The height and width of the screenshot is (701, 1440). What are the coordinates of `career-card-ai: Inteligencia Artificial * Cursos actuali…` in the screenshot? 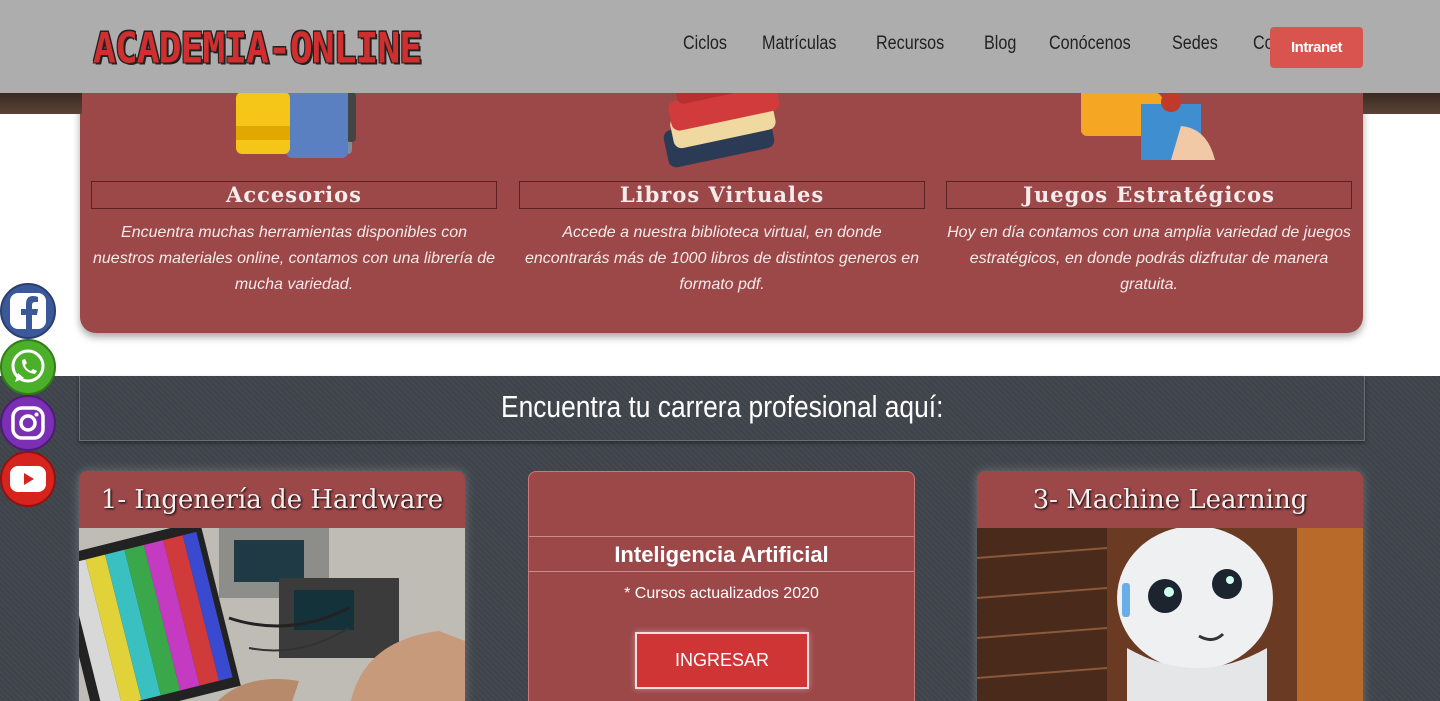 It's located at (721, 586).